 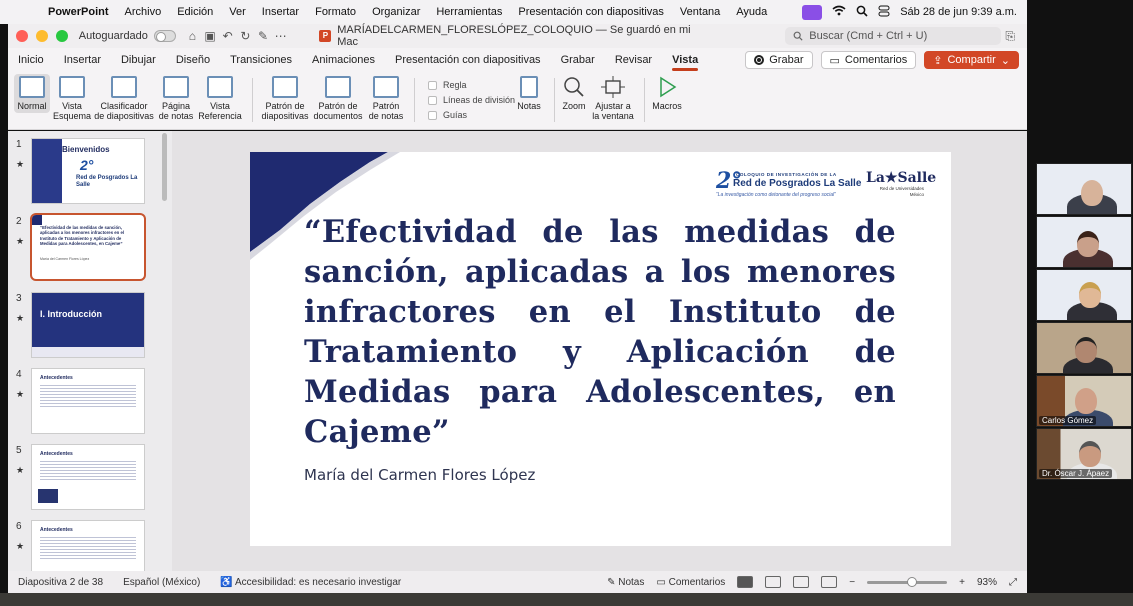 I want to click on redo-icon: ↻, so click(x=246, y=36).